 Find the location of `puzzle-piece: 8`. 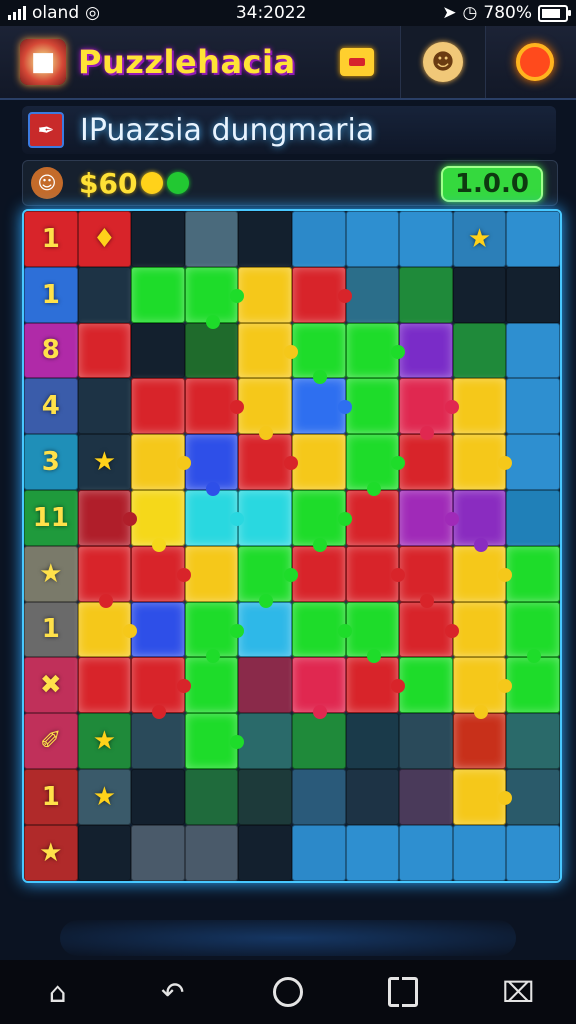

puzzle-piece: 8 is located at coordinates (51, 350).